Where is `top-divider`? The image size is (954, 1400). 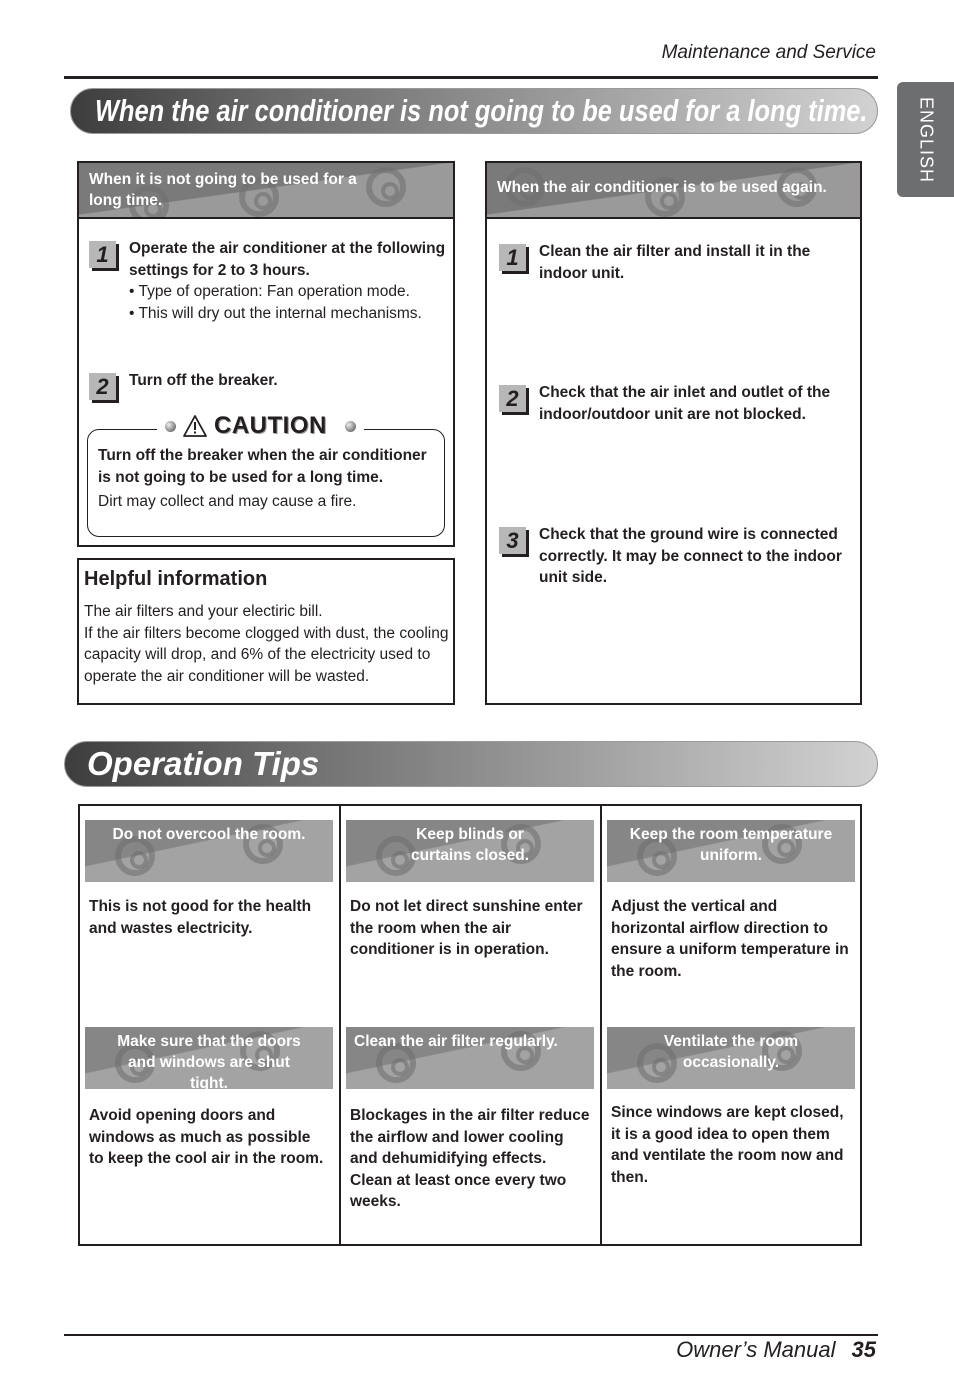
top-divider is located at coordinates (471, 77).